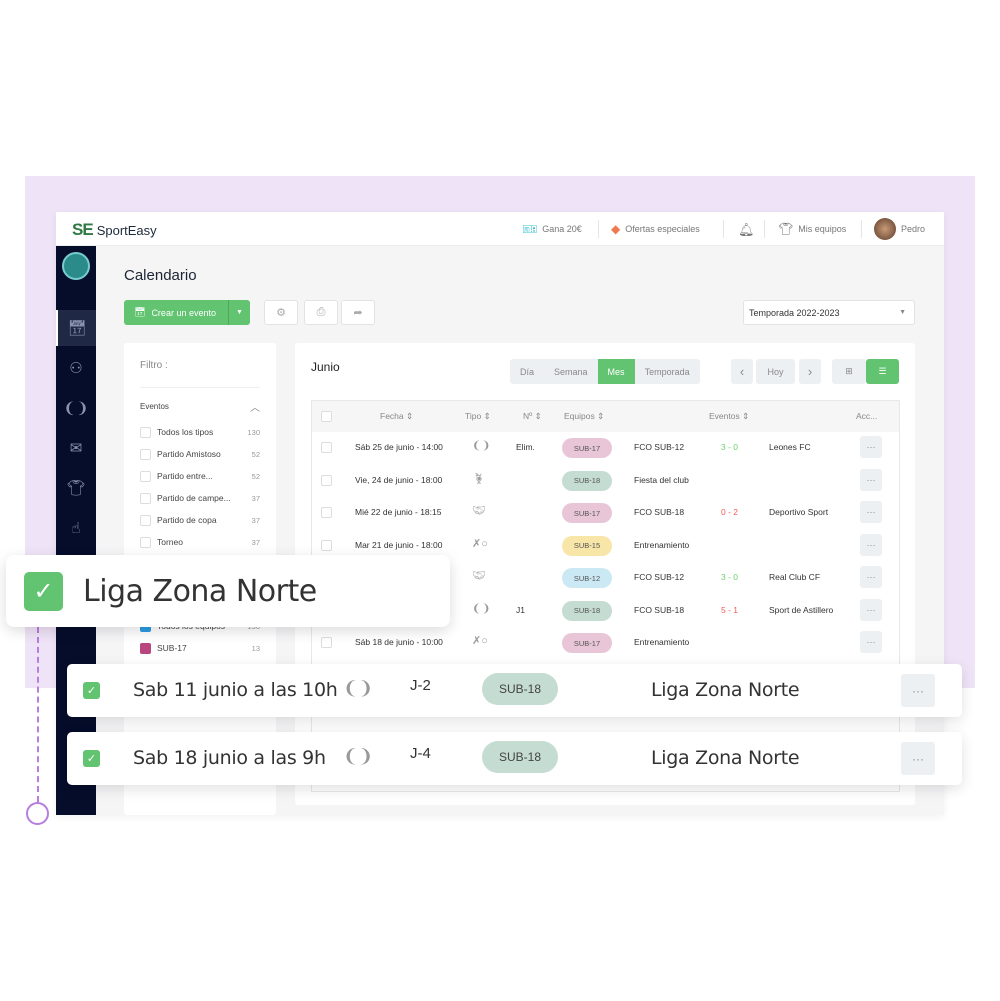  Describe the element at coordinates (76, 266) in the screenshot. I see `club-badge` at that location.